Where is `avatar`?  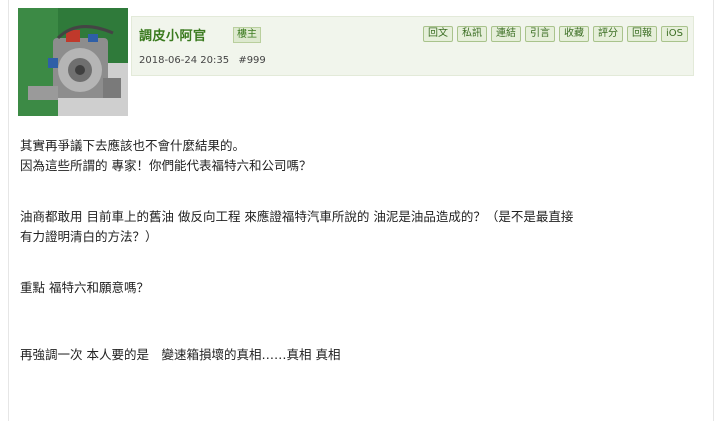
avatar is located at coordinates (73, 62).